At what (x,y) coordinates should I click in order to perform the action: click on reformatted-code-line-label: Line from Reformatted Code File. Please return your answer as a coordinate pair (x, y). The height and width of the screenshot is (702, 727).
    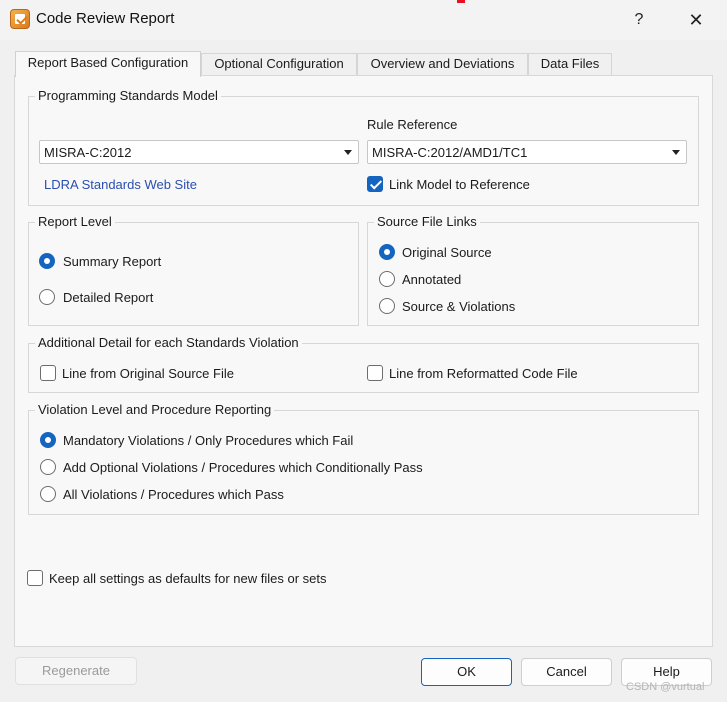
    Looking at the image, I should click on (483, 373).